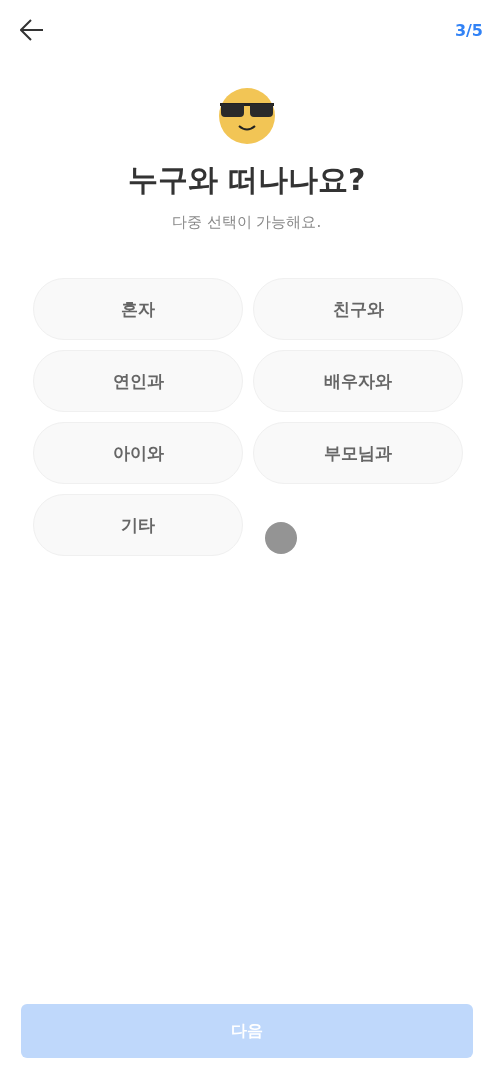 The width and height of the screenshot is (493, 1079). What do you see at coordinates (138, 381) in the screenshot?
I see `option-chip: 연인과` at bounding box center [138, 381].